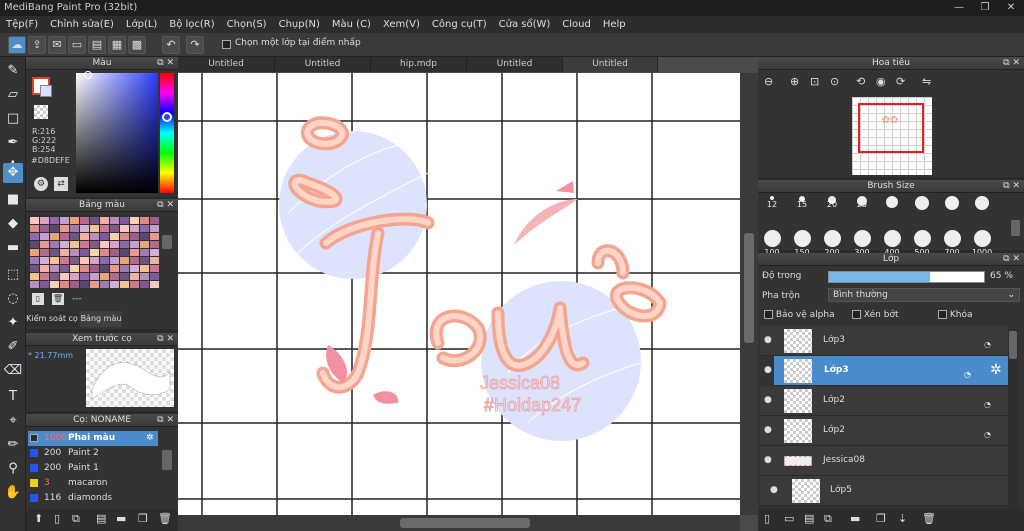 This screenshot has height=531, width=1024. Describe the element at coordinates (13, 143) in the screenshot. I see `pen-icon: ✒` at that location.